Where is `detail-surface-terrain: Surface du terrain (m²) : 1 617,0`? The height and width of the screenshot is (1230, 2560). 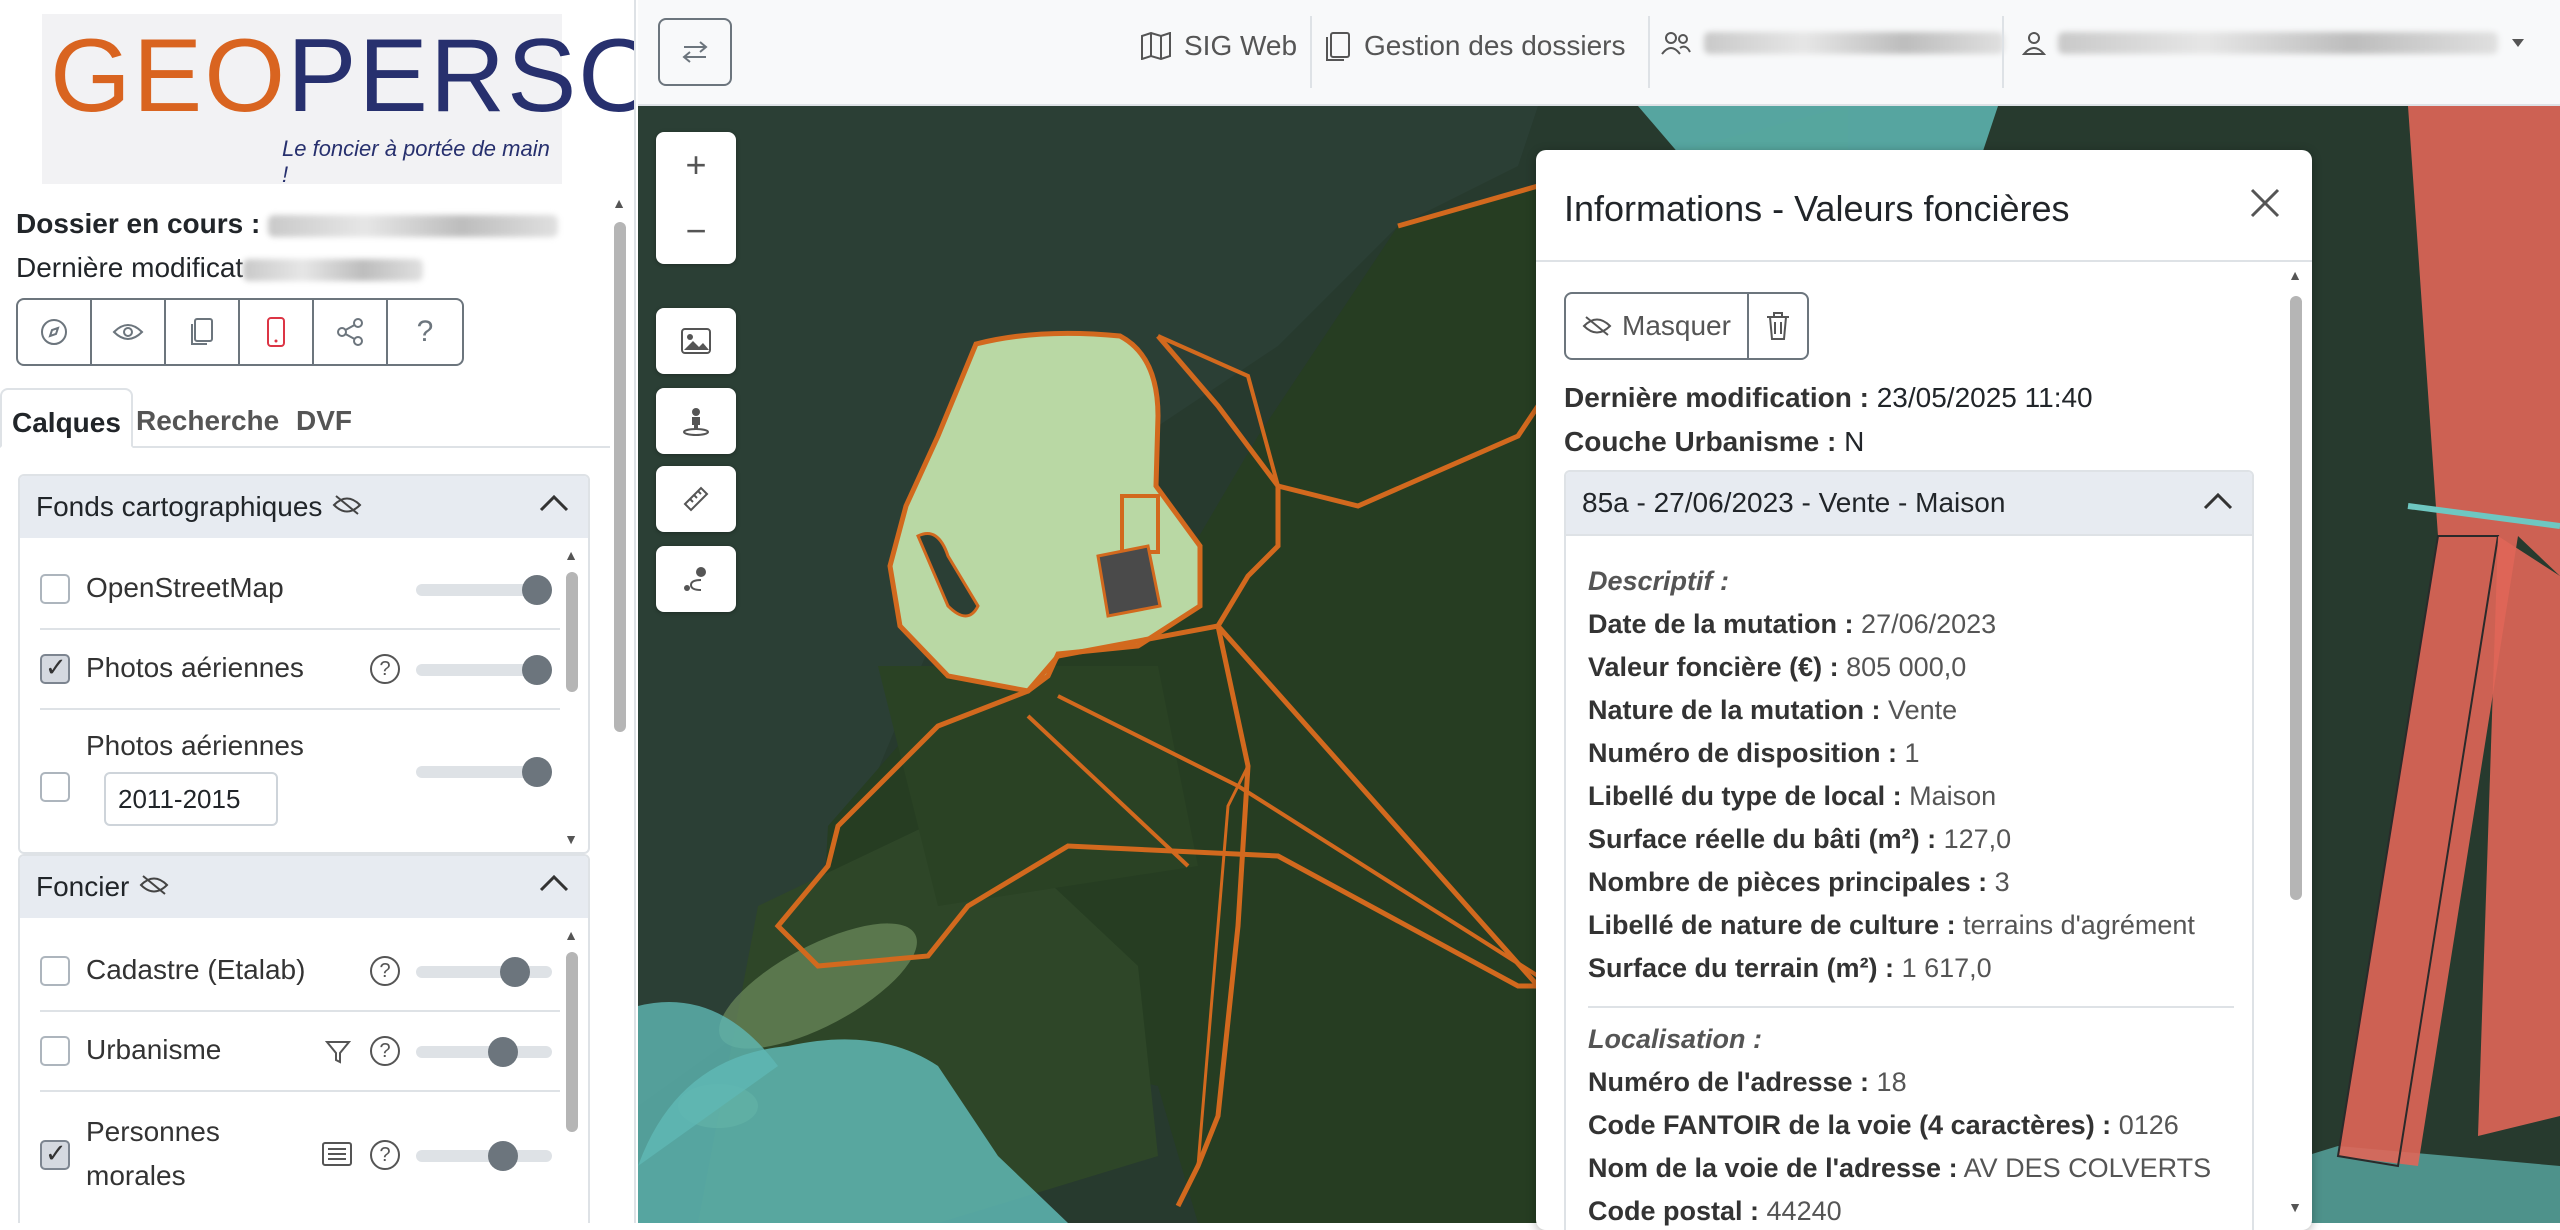 detail-surface-terrain: Surface du terrain (m²) : 1 617,0 is located at coordinates (1790, 968).